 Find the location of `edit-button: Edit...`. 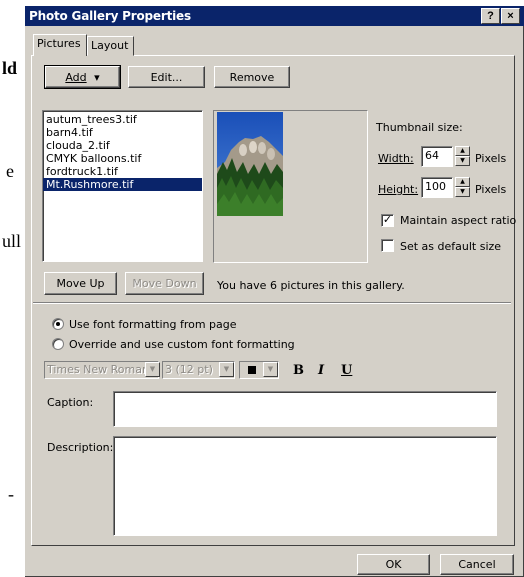

edit-button: Edit... is located at coordinates (166, 77).